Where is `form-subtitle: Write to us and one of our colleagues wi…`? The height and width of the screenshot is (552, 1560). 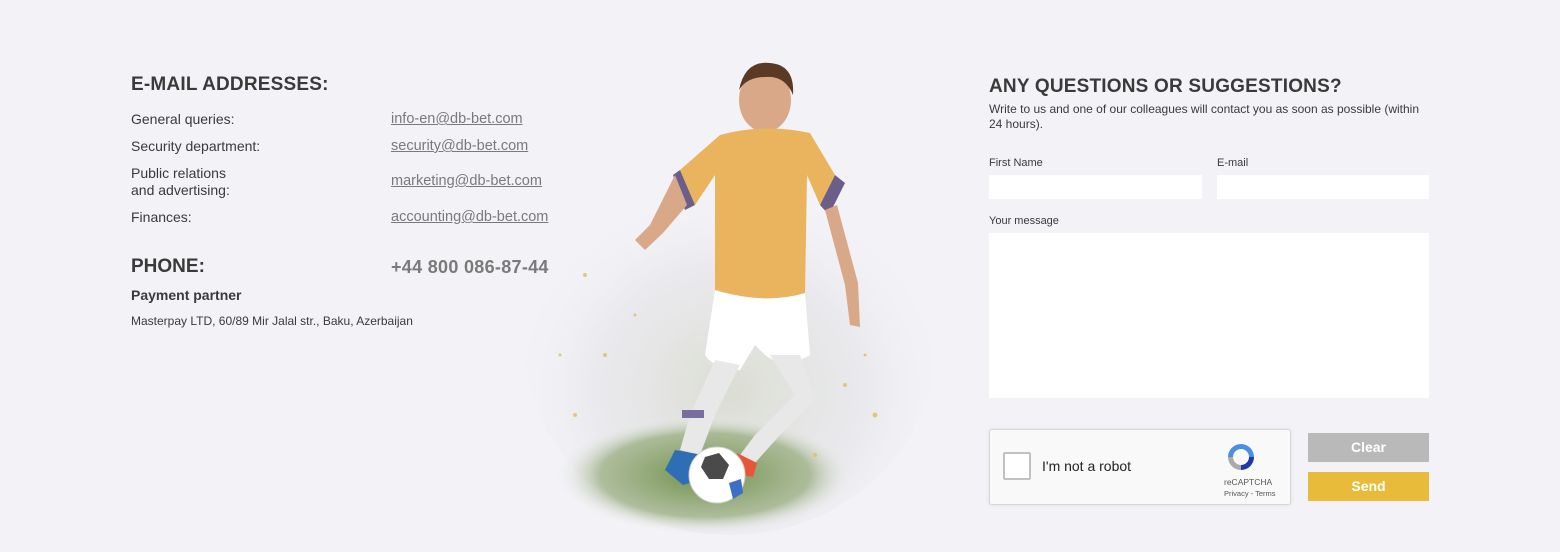 form-subtitle: Write to us and one of our colleagues wi… is located at coordinates (1204, 116).